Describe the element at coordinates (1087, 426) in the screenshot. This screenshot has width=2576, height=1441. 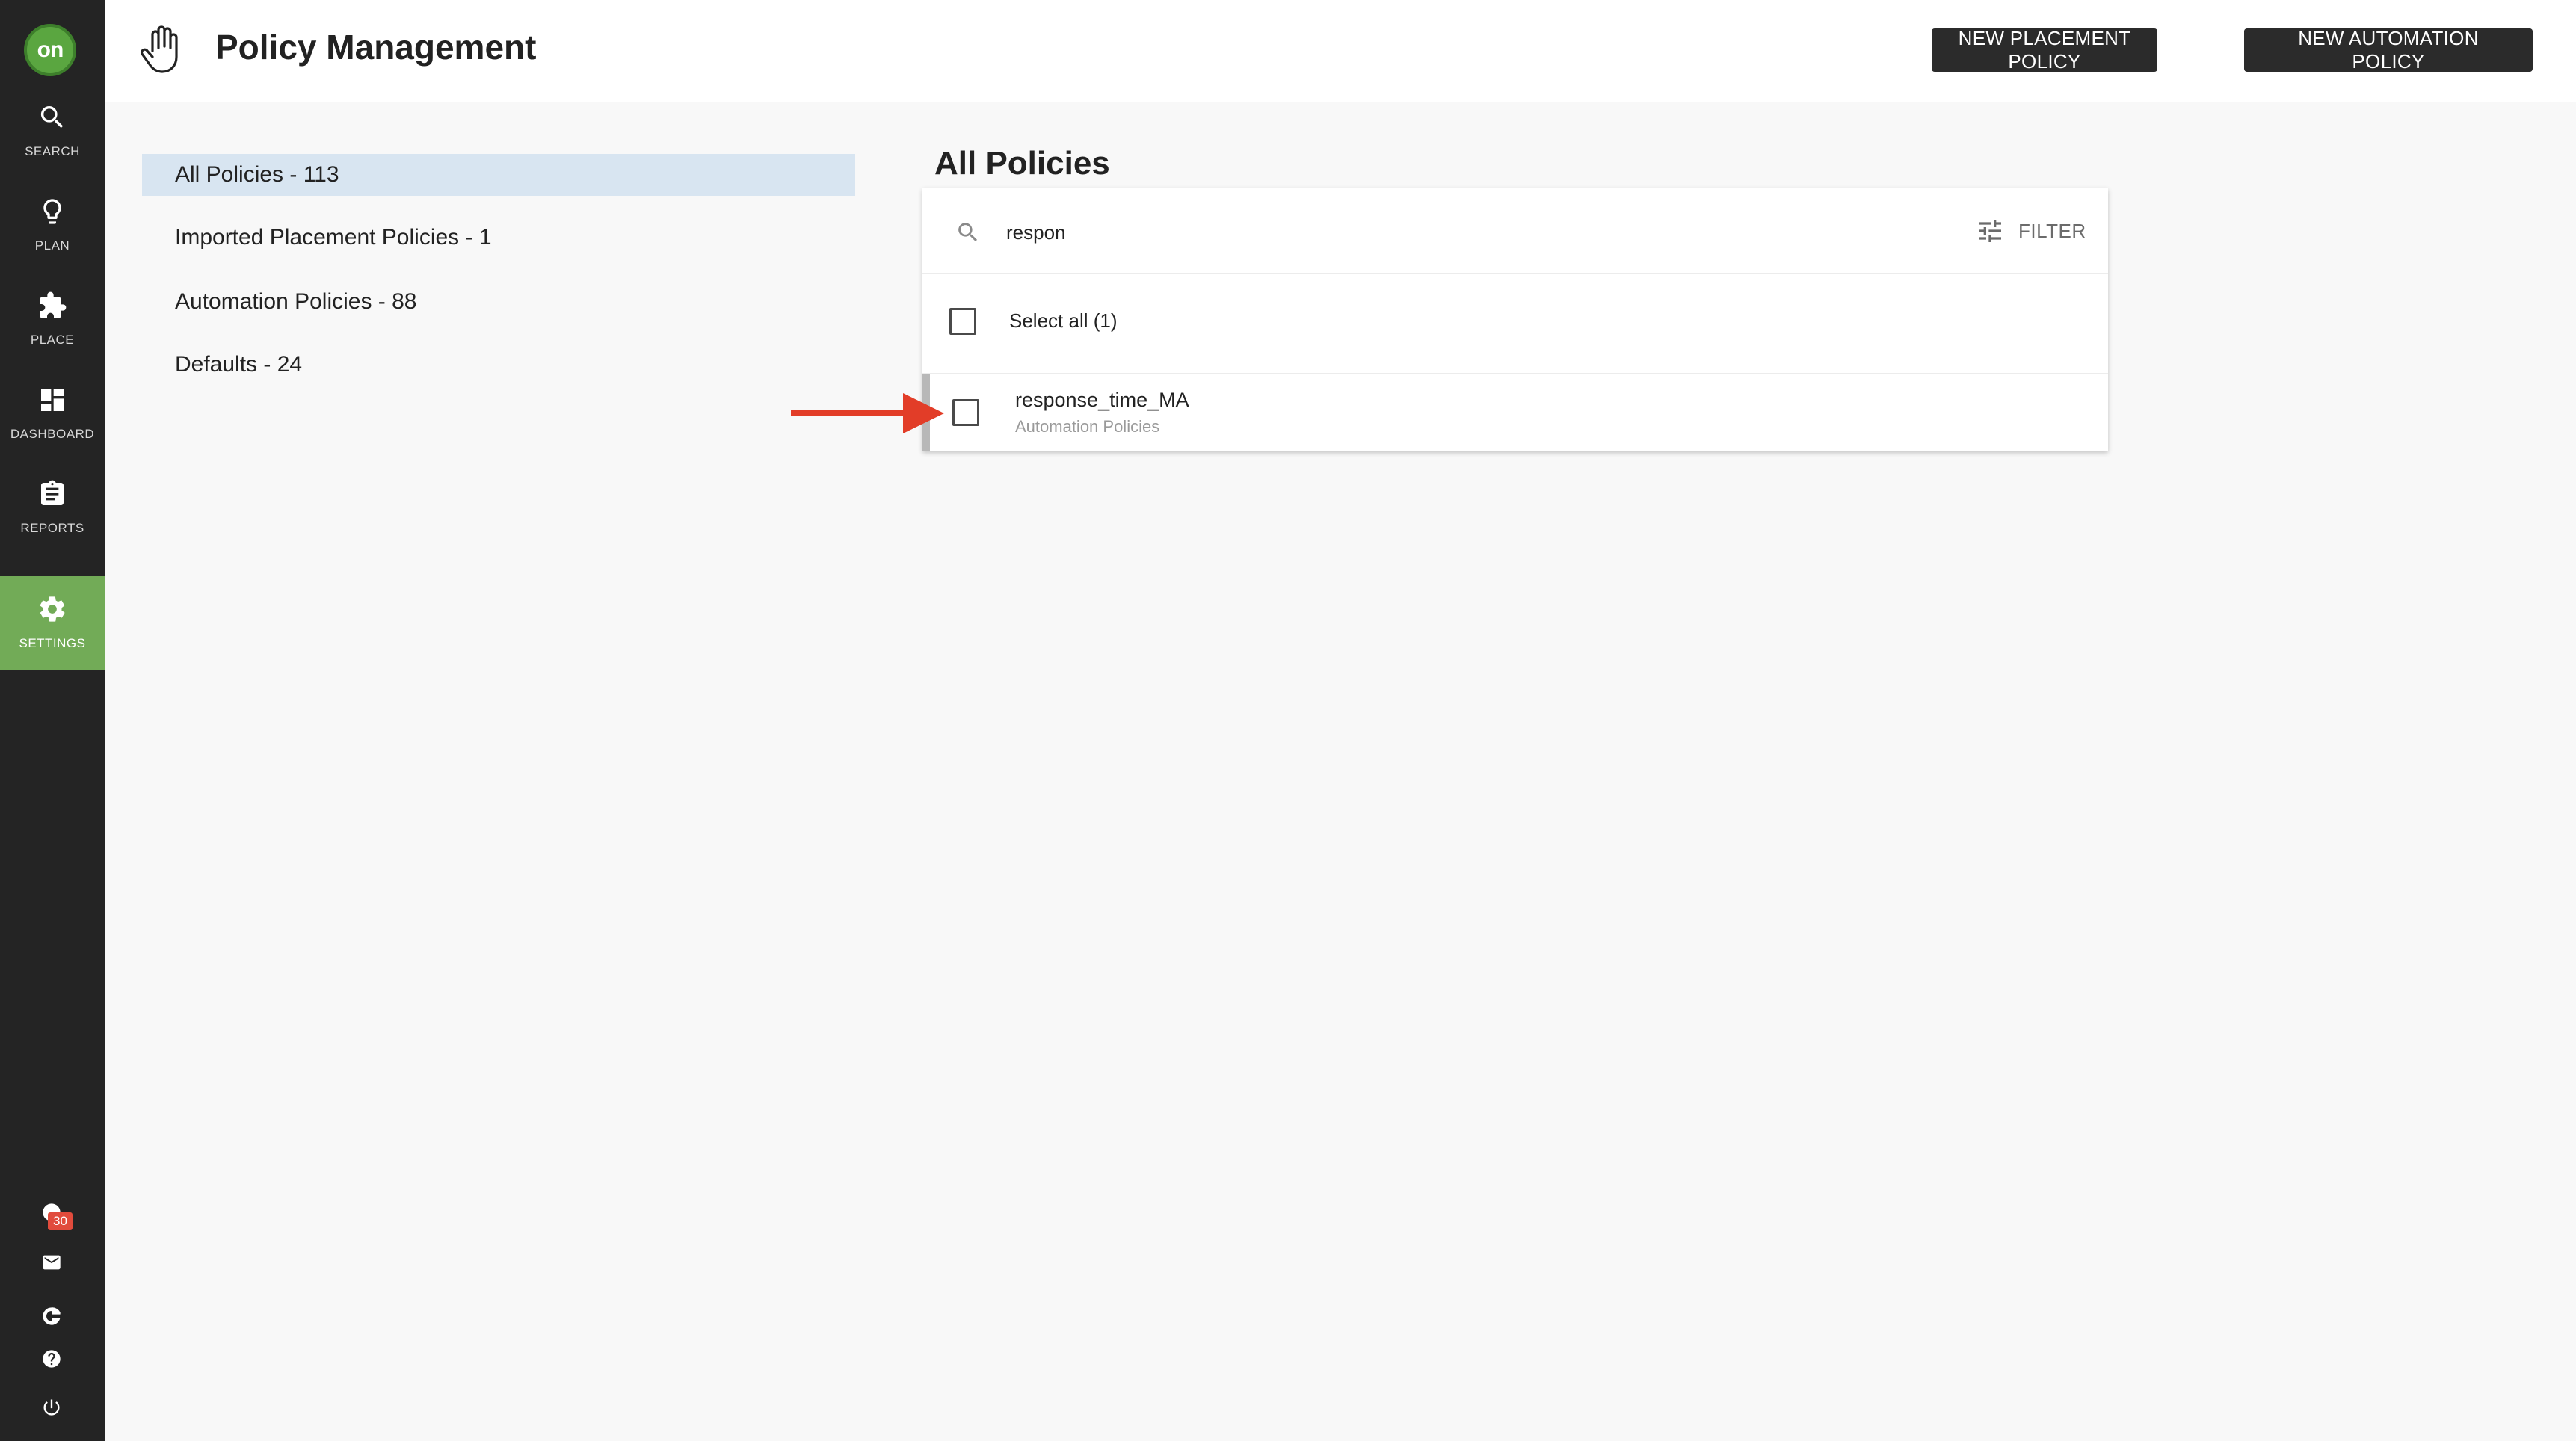
I see `item-category: Automation Policies` at that location.